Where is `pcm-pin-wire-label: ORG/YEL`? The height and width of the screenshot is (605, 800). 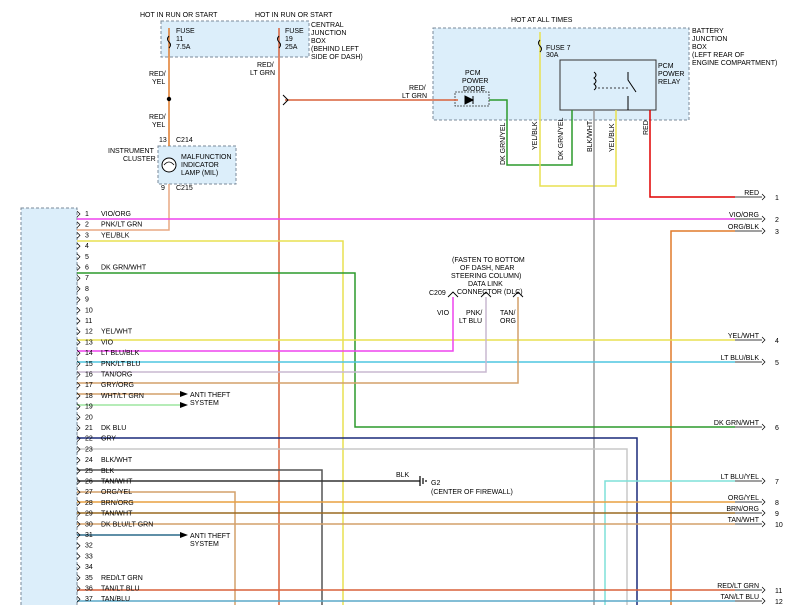 pcm-pin-wire-label: ORG/YEL is located at coordinates (116, 492).